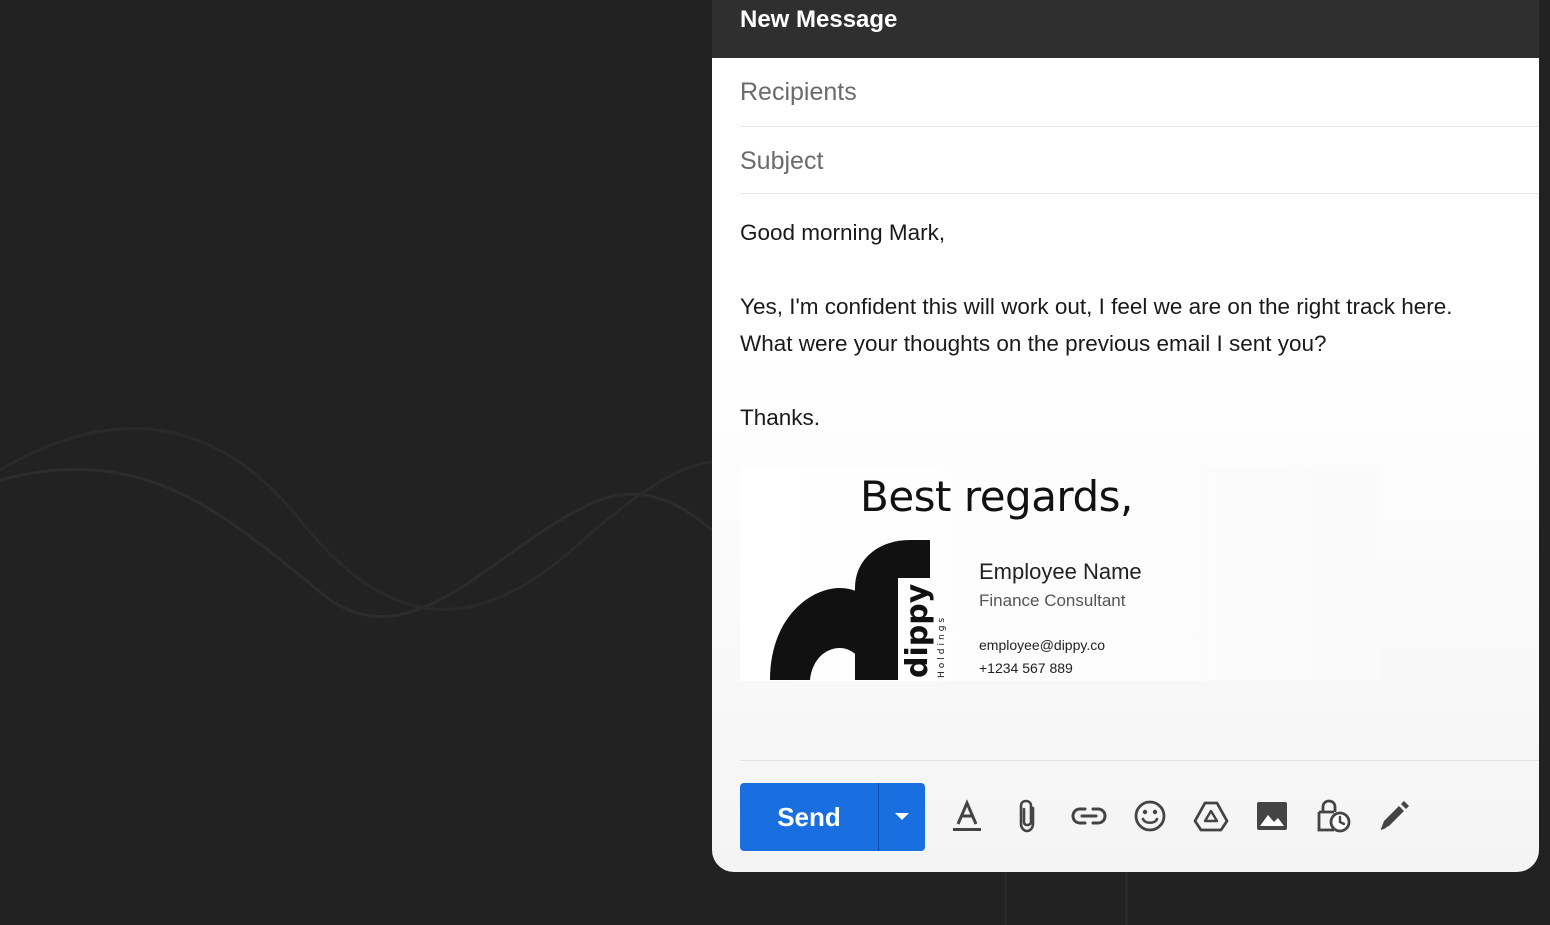  I want to click on signature-email: employee@dippy.co, so click(1042, 645).